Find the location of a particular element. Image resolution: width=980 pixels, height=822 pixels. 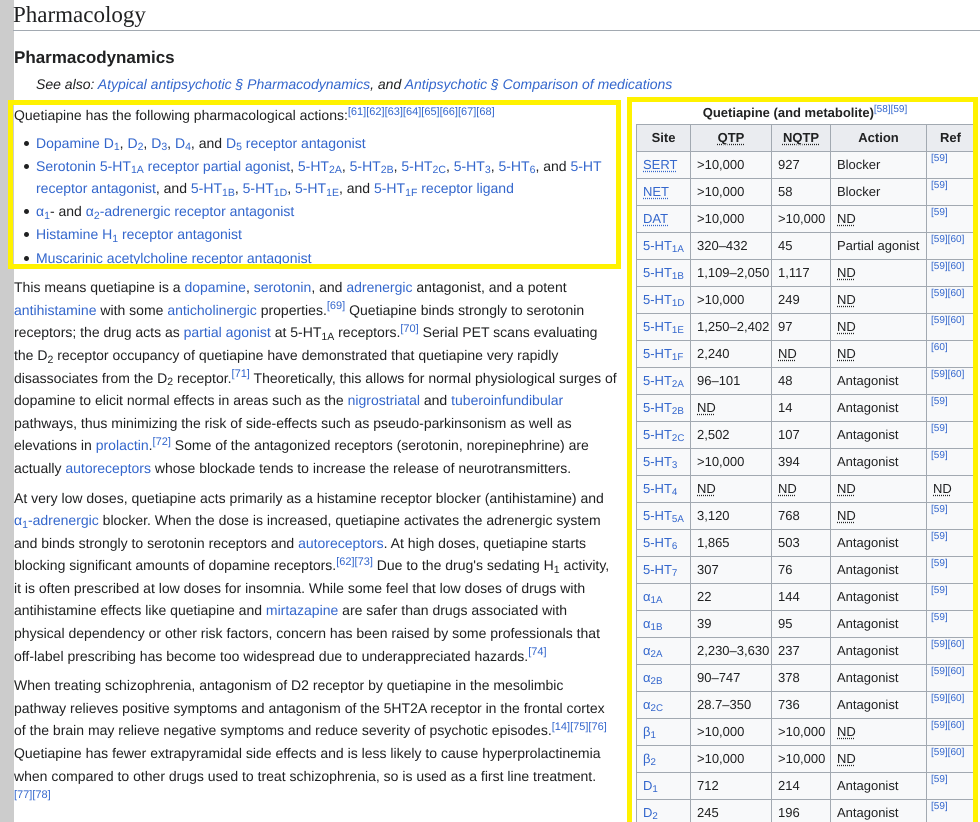

column-header: Site is located at coordinates (664, 138).